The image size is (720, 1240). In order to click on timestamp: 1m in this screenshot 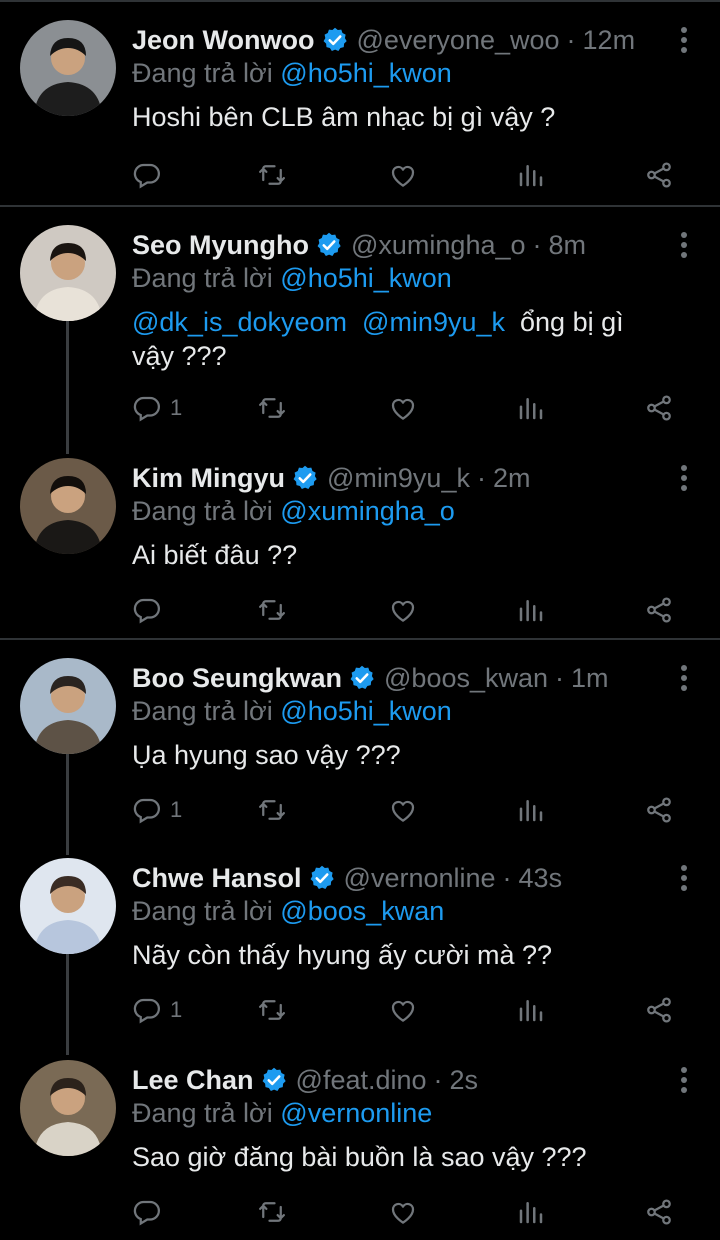, I will do `click(590, 678)`.